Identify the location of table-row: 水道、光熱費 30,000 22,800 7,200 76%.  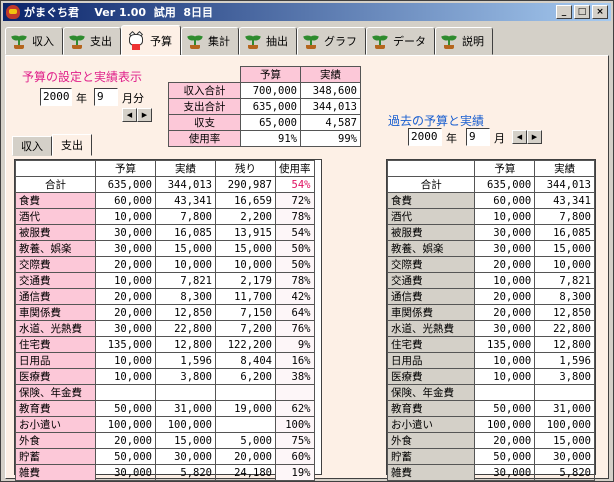
(165, 328).